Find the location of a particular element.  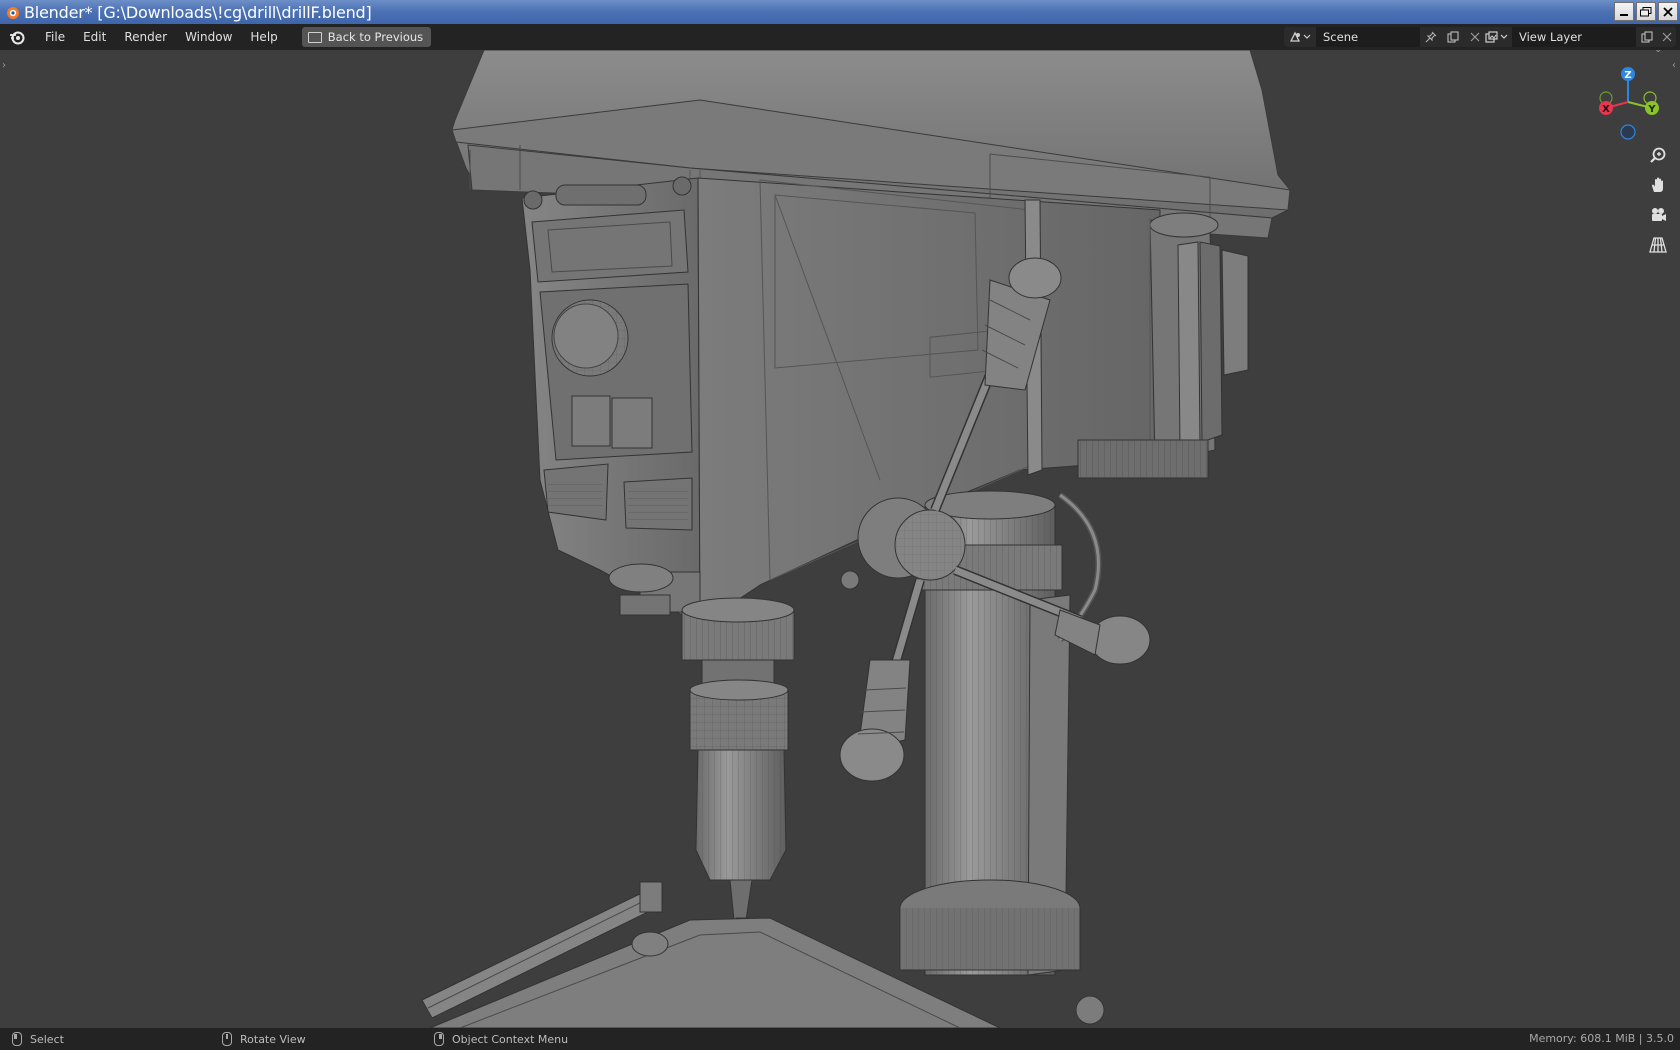

zoom-icon is located at coordinates (1658, 155).